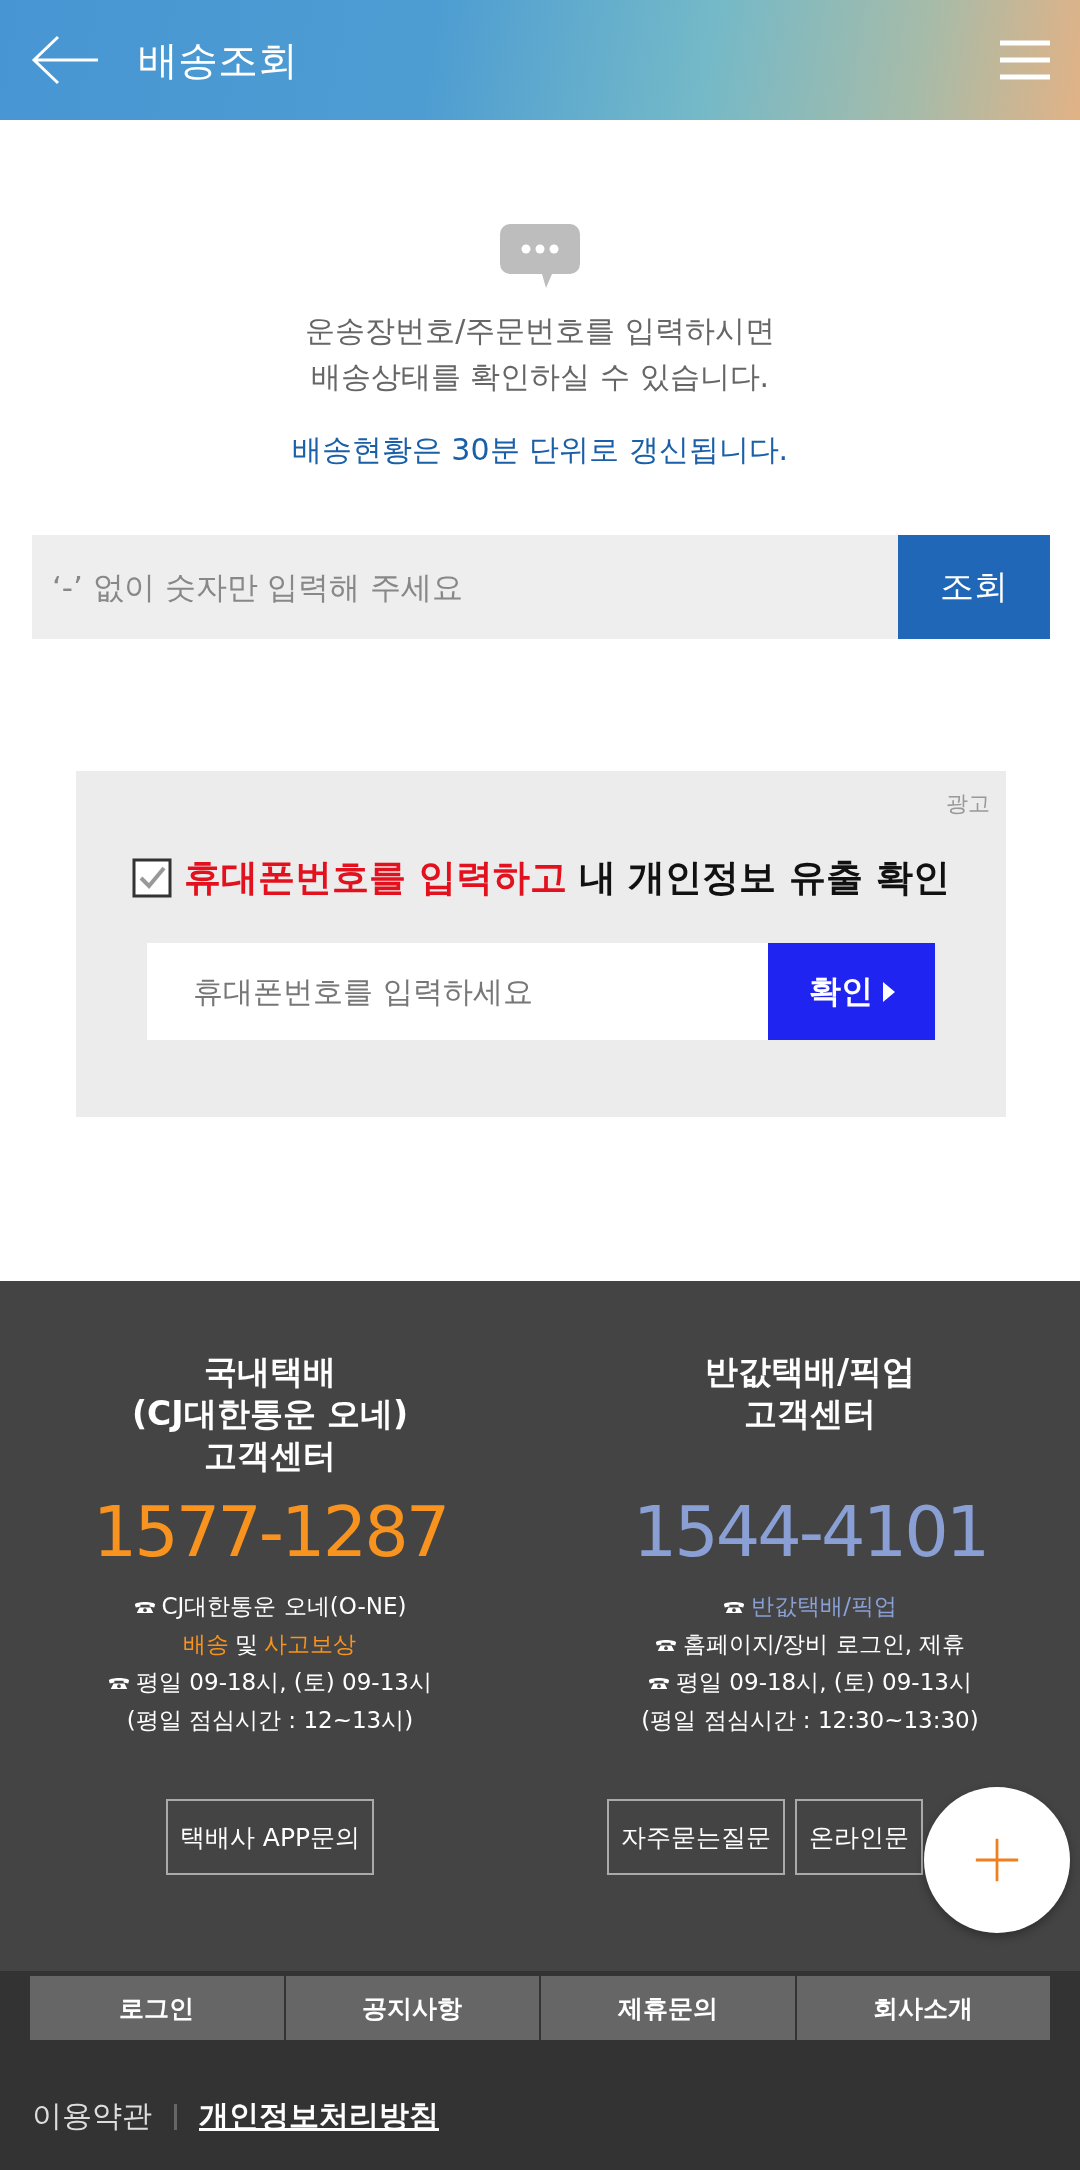  What do you see at coordinates (859, 1837) in the screenshot?
I see `outline-button: 온라인문` at bounding box center [859, 1837].